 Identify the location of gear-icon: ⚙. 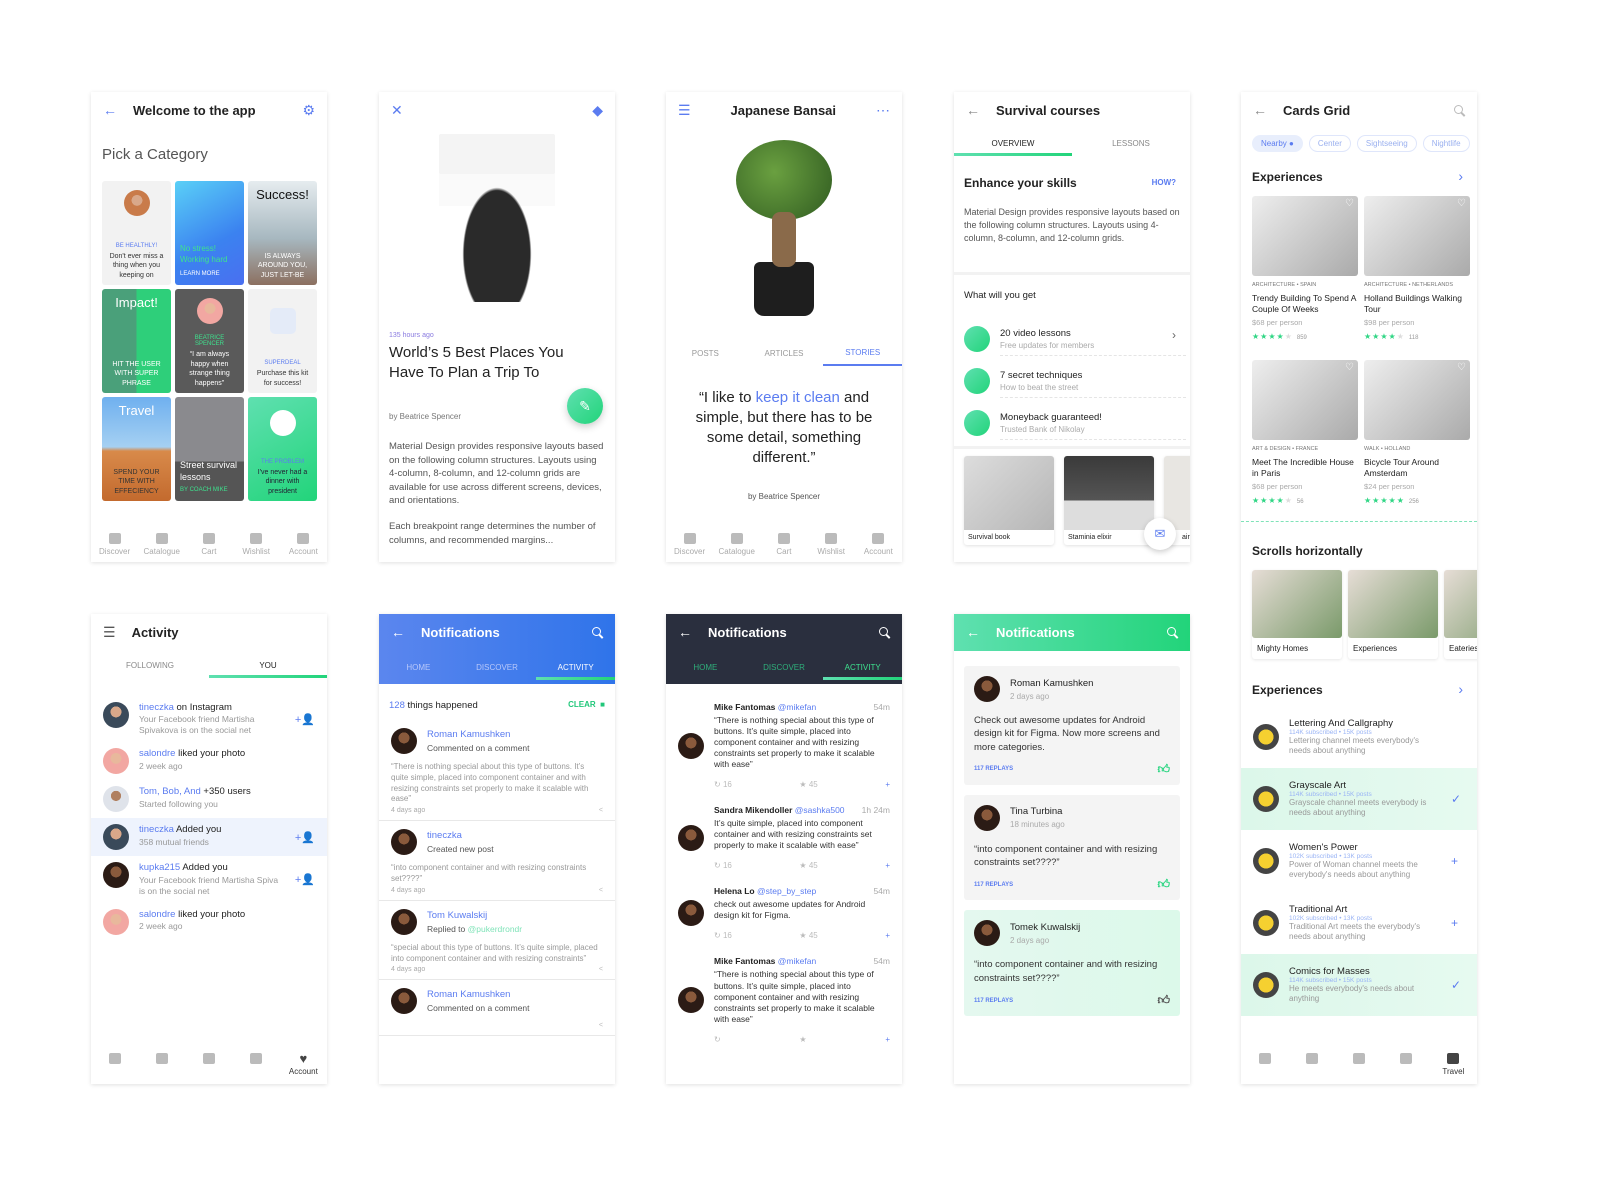
(308, 110).